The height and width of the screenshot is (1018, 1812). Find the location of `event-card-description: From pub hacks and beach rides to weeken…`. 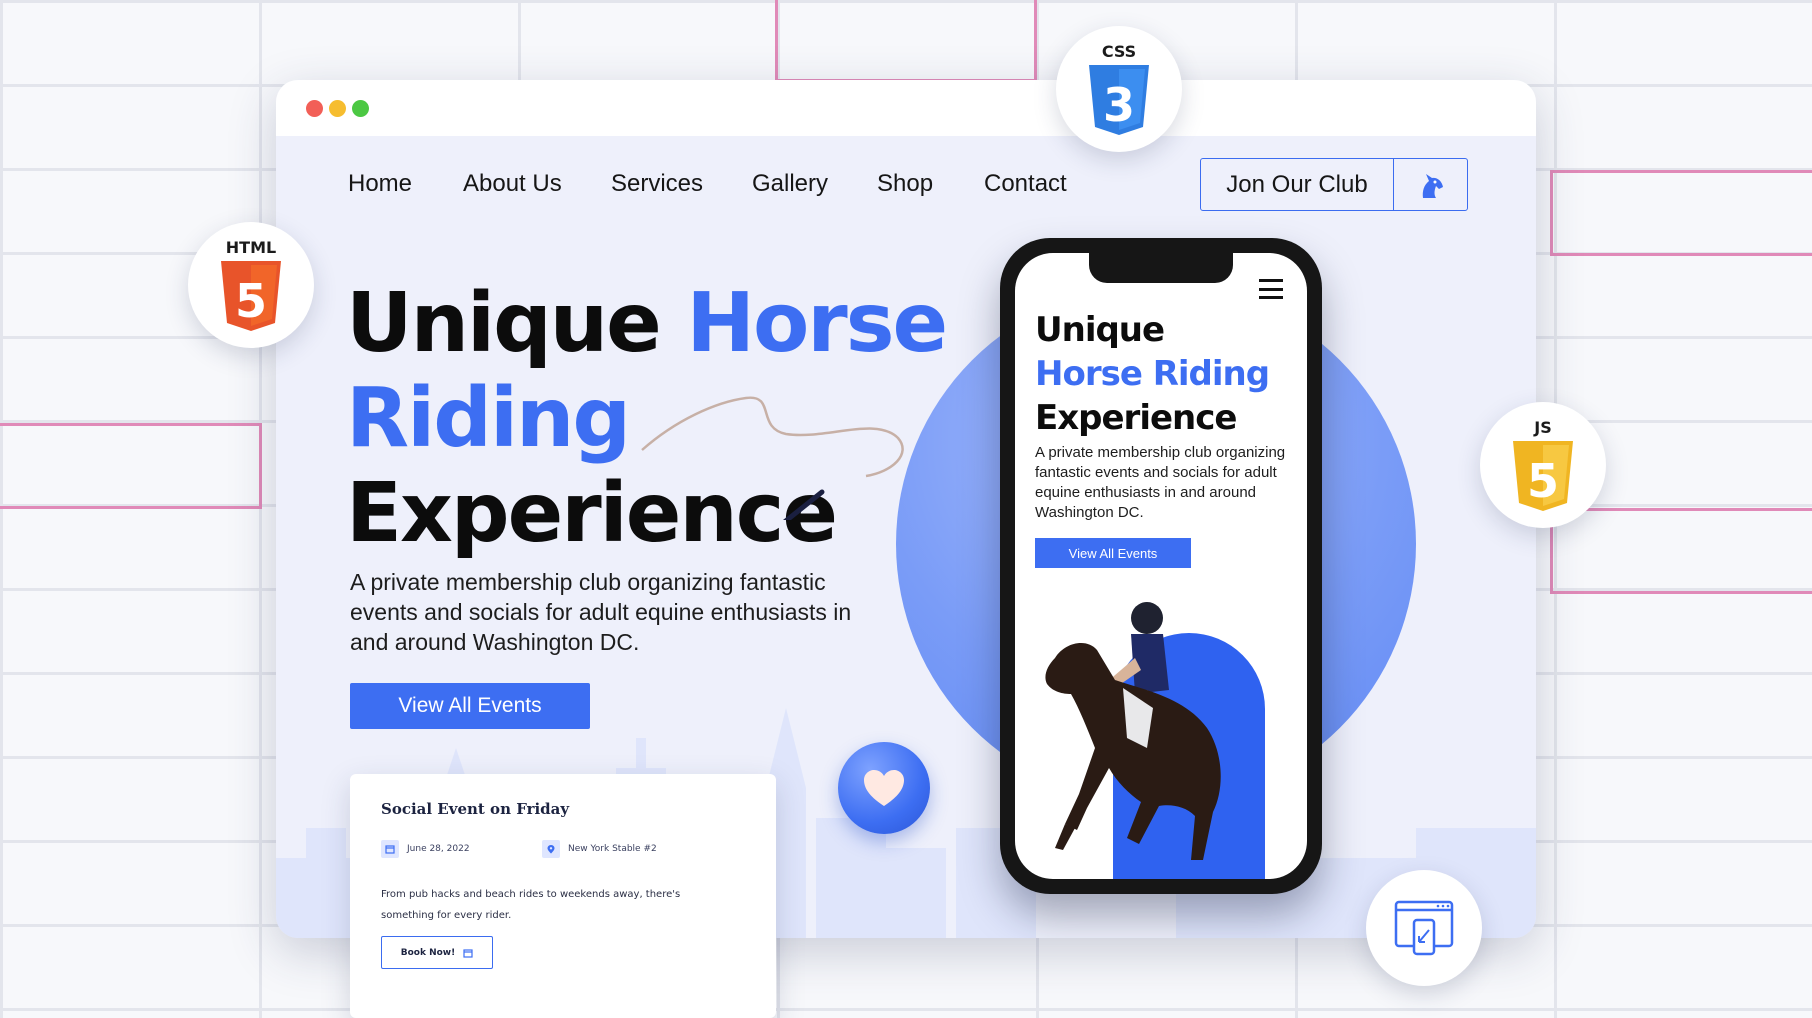

event-card-description: From pub hacks and beach rides to weeken… is located at coordinates (531, 905).